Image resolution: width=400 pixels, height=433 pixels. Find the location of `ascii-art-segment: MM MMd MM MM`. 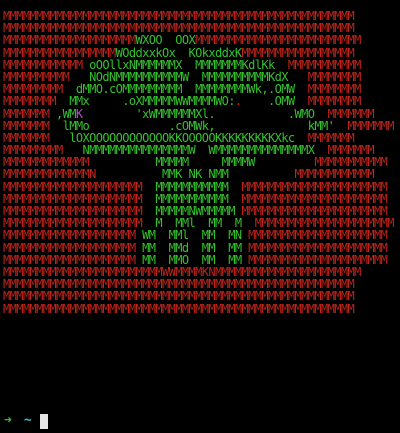

ascii-art-segment: MM MMd MM MM is located at coordinates (192, 247).